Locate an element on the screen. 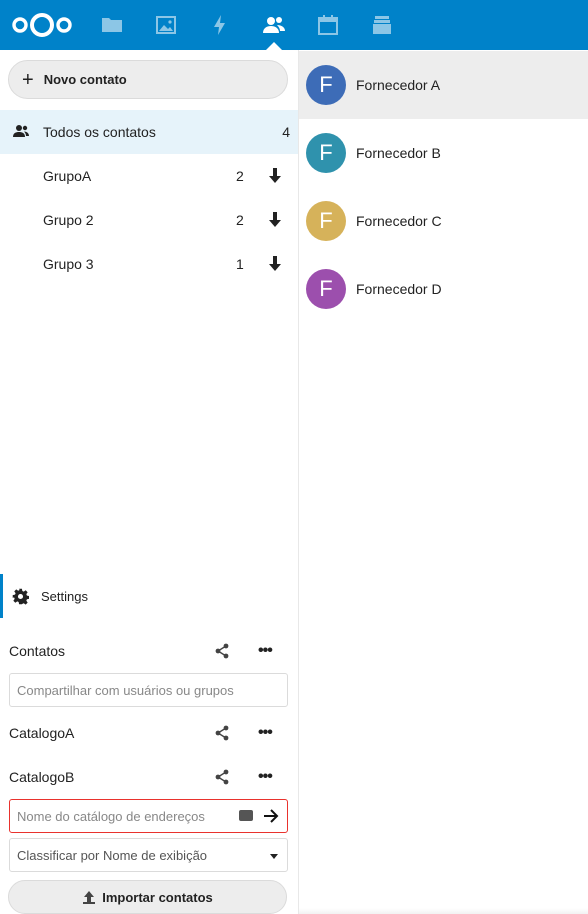  import-label: Importar contatos is located at coordinates (157, 897).